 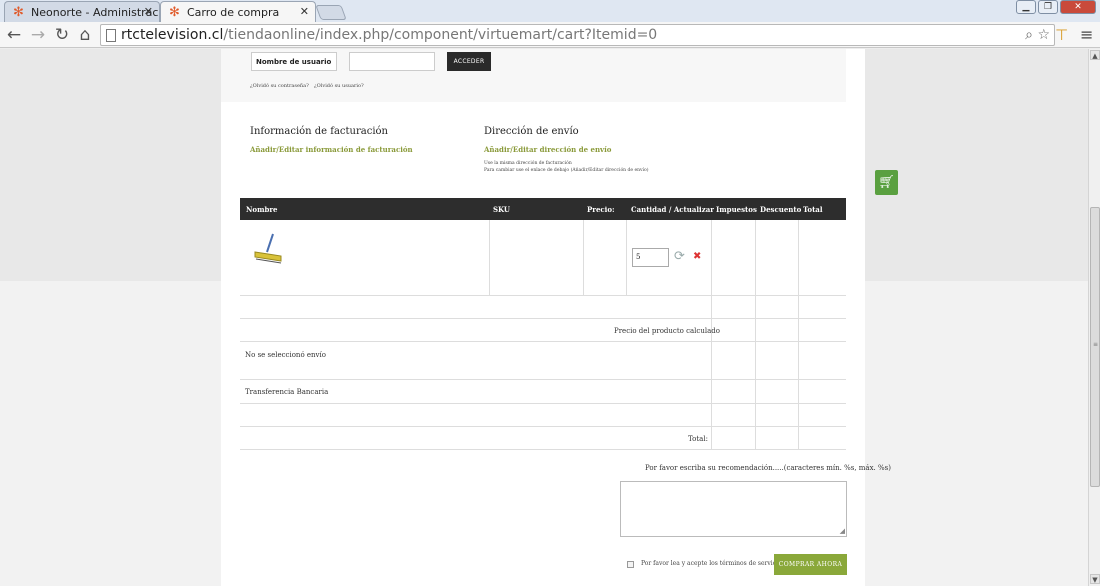 I want to click on th-sku: SKU, so click(x=501, y=209).